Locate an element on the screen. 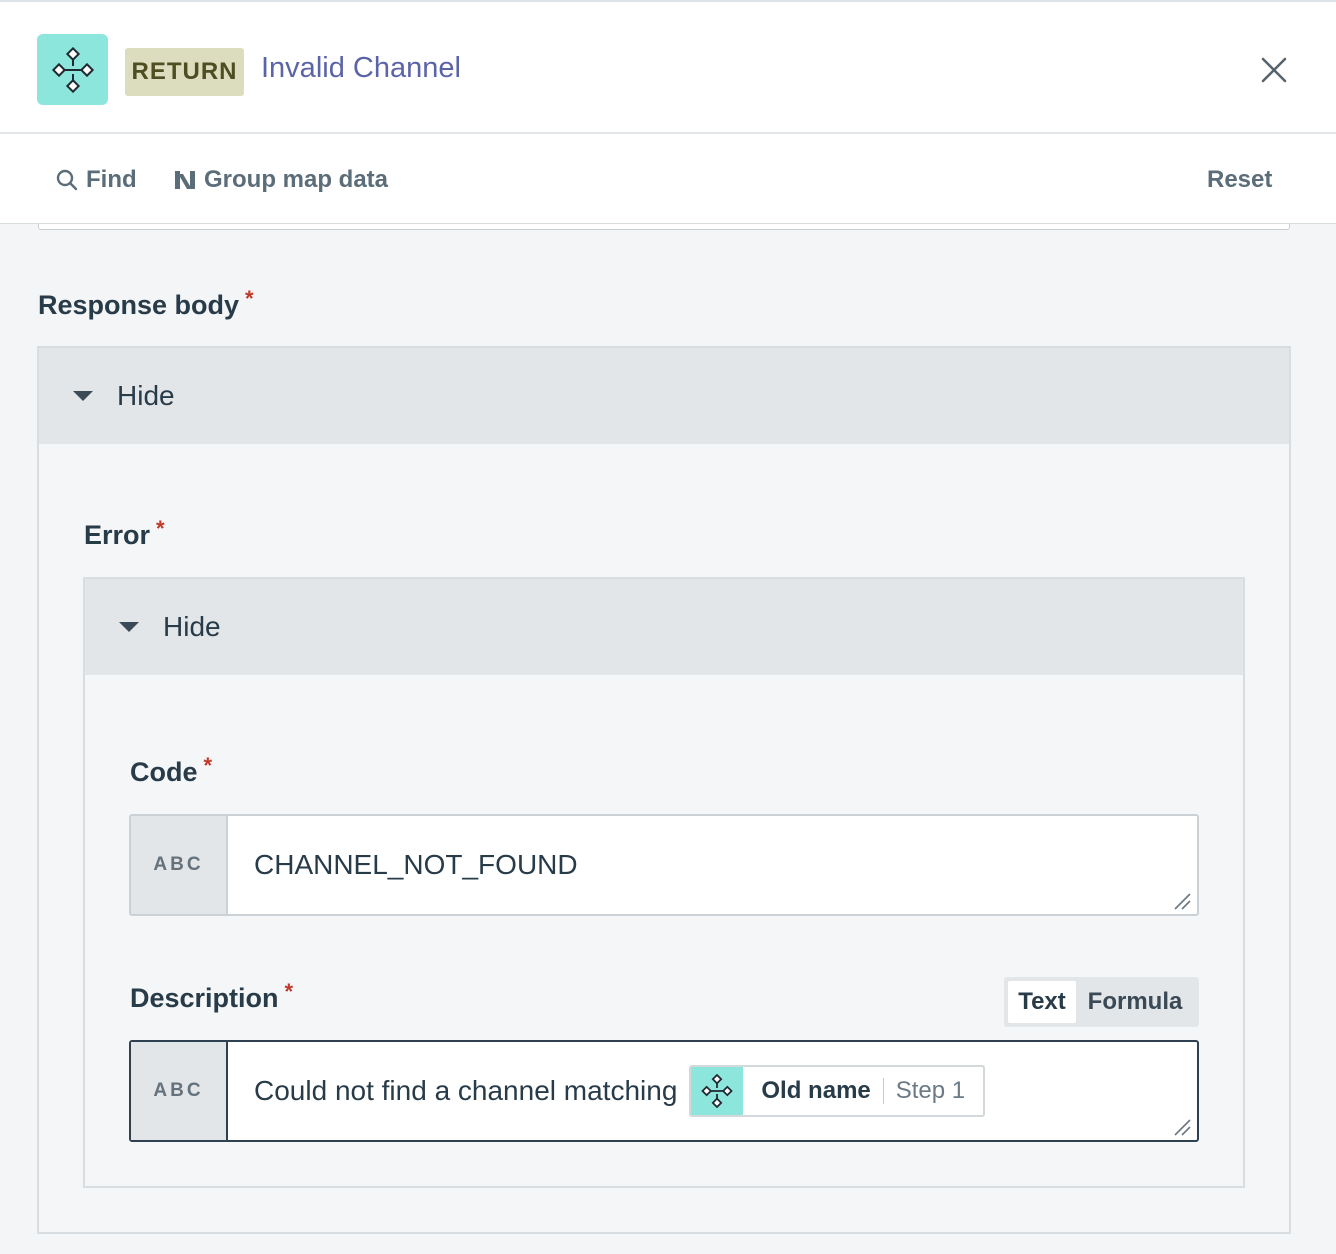  find-button: Find is located at coordinates (96, 180).